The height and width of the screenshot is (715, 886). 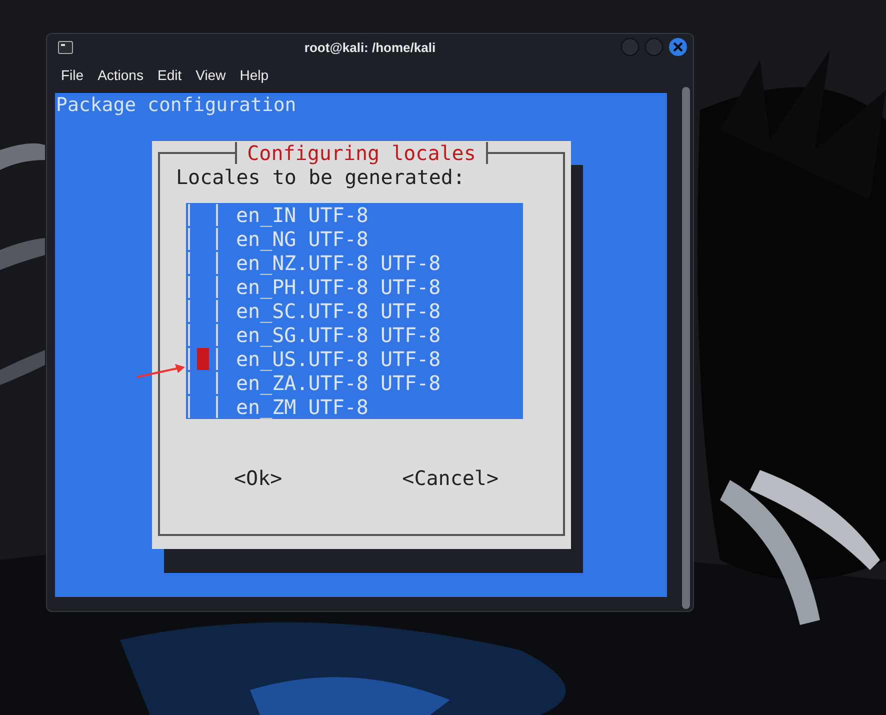 I want to click on menu-item: Help, so click(x=254, y=75).